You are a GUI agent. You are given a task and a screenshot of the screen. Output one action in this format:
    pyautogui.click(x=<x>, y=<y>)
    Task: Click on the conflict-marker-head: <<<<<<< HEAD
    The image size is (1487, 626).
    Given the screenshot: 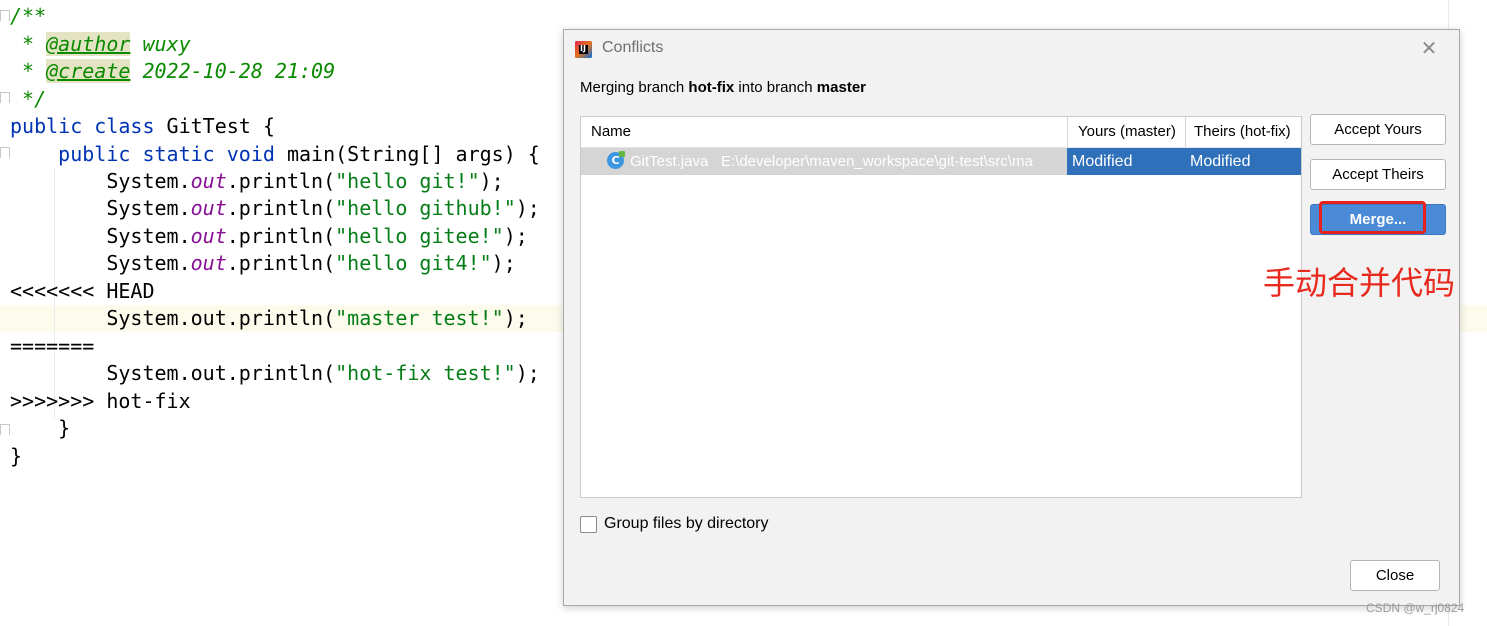 What is the action you would take?
    pyautogui.click(x=82, y=291)
    